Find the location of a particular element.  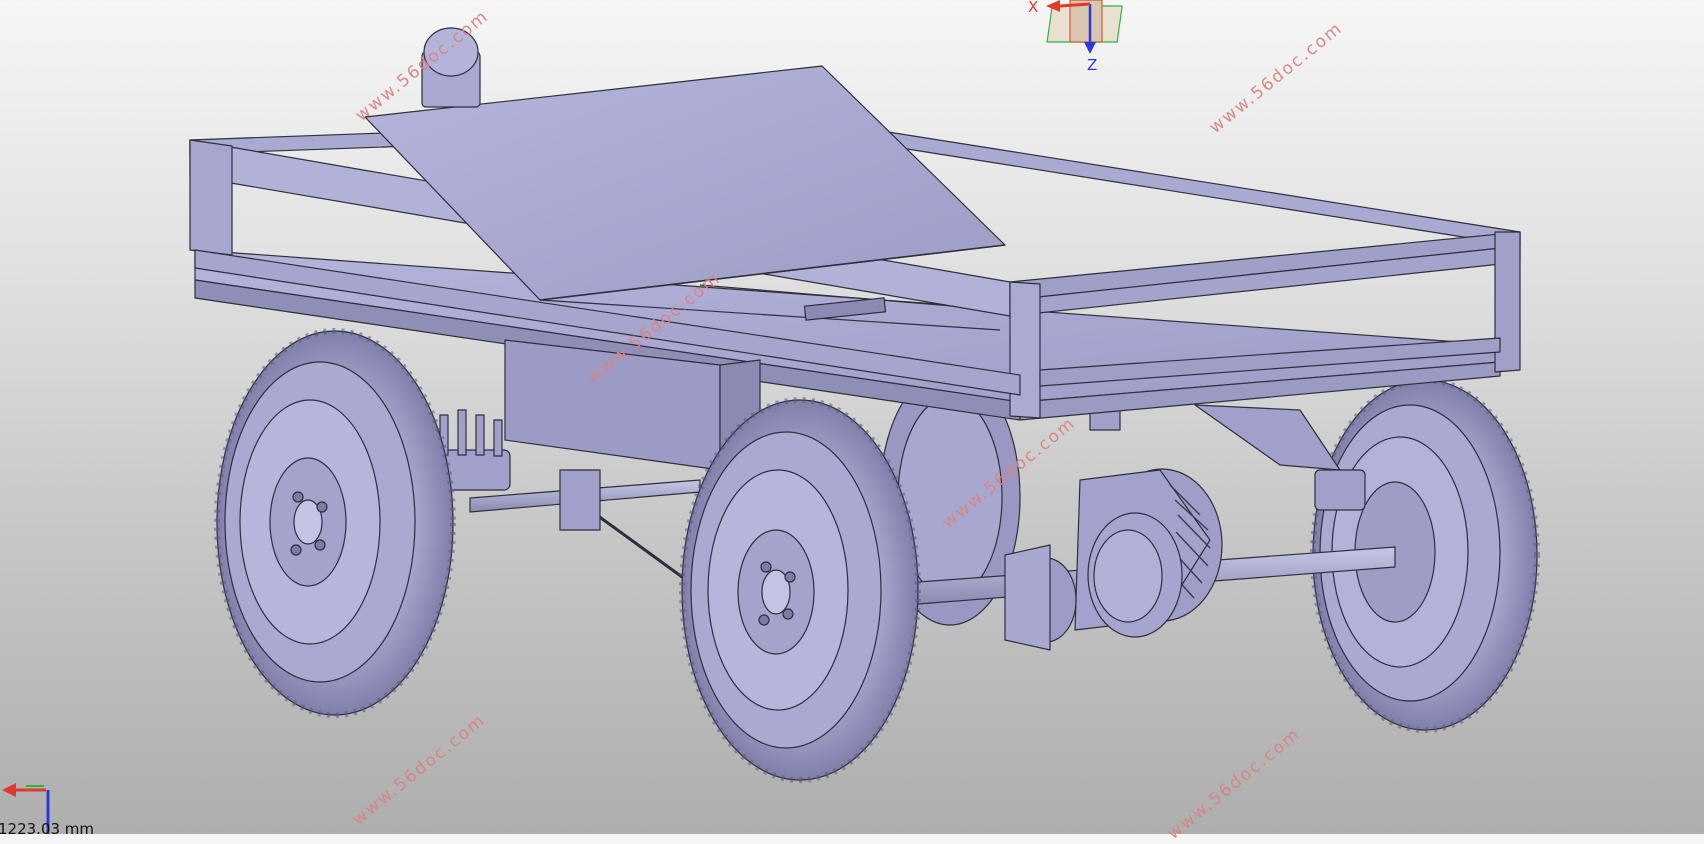

drive-motor is located at coordinates (1113, 559).